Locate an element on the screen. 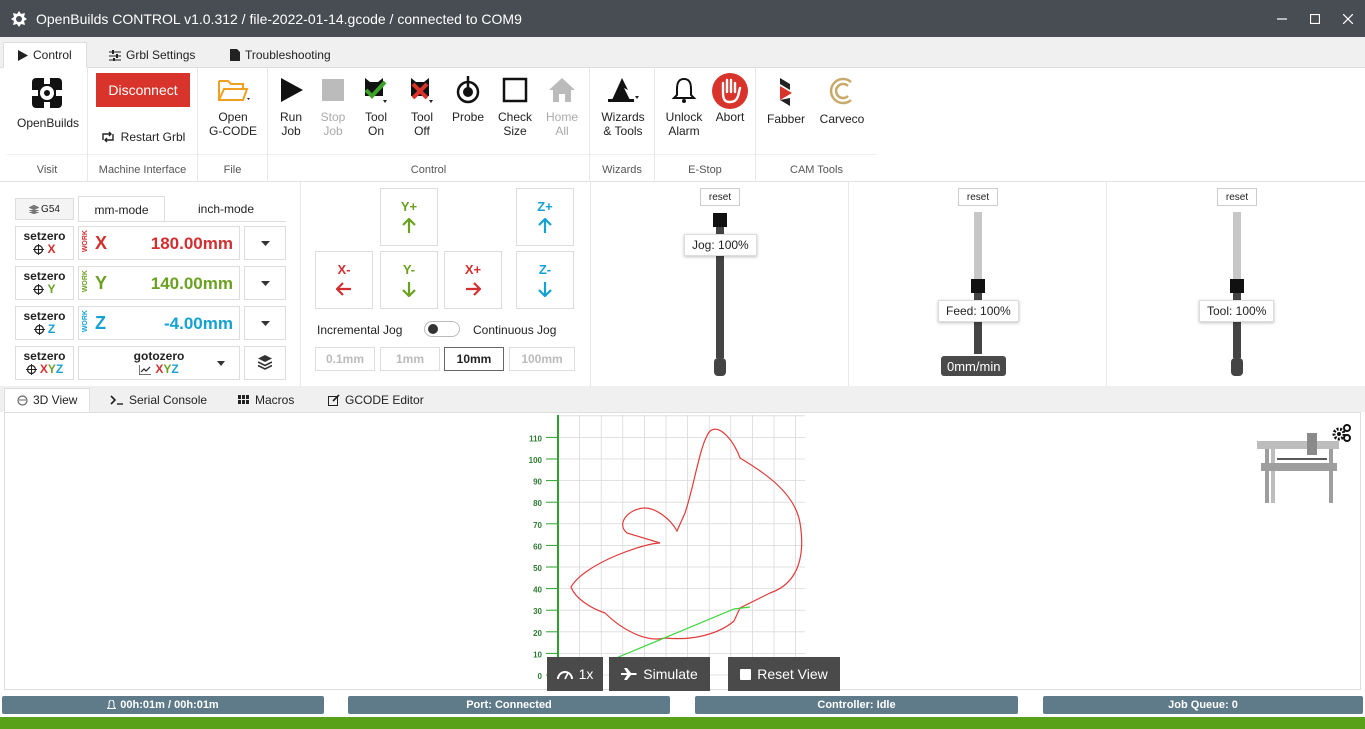 This screenshot has width=1365, height=729. y-tick-label: 40 is located at coordinates (537, 590).